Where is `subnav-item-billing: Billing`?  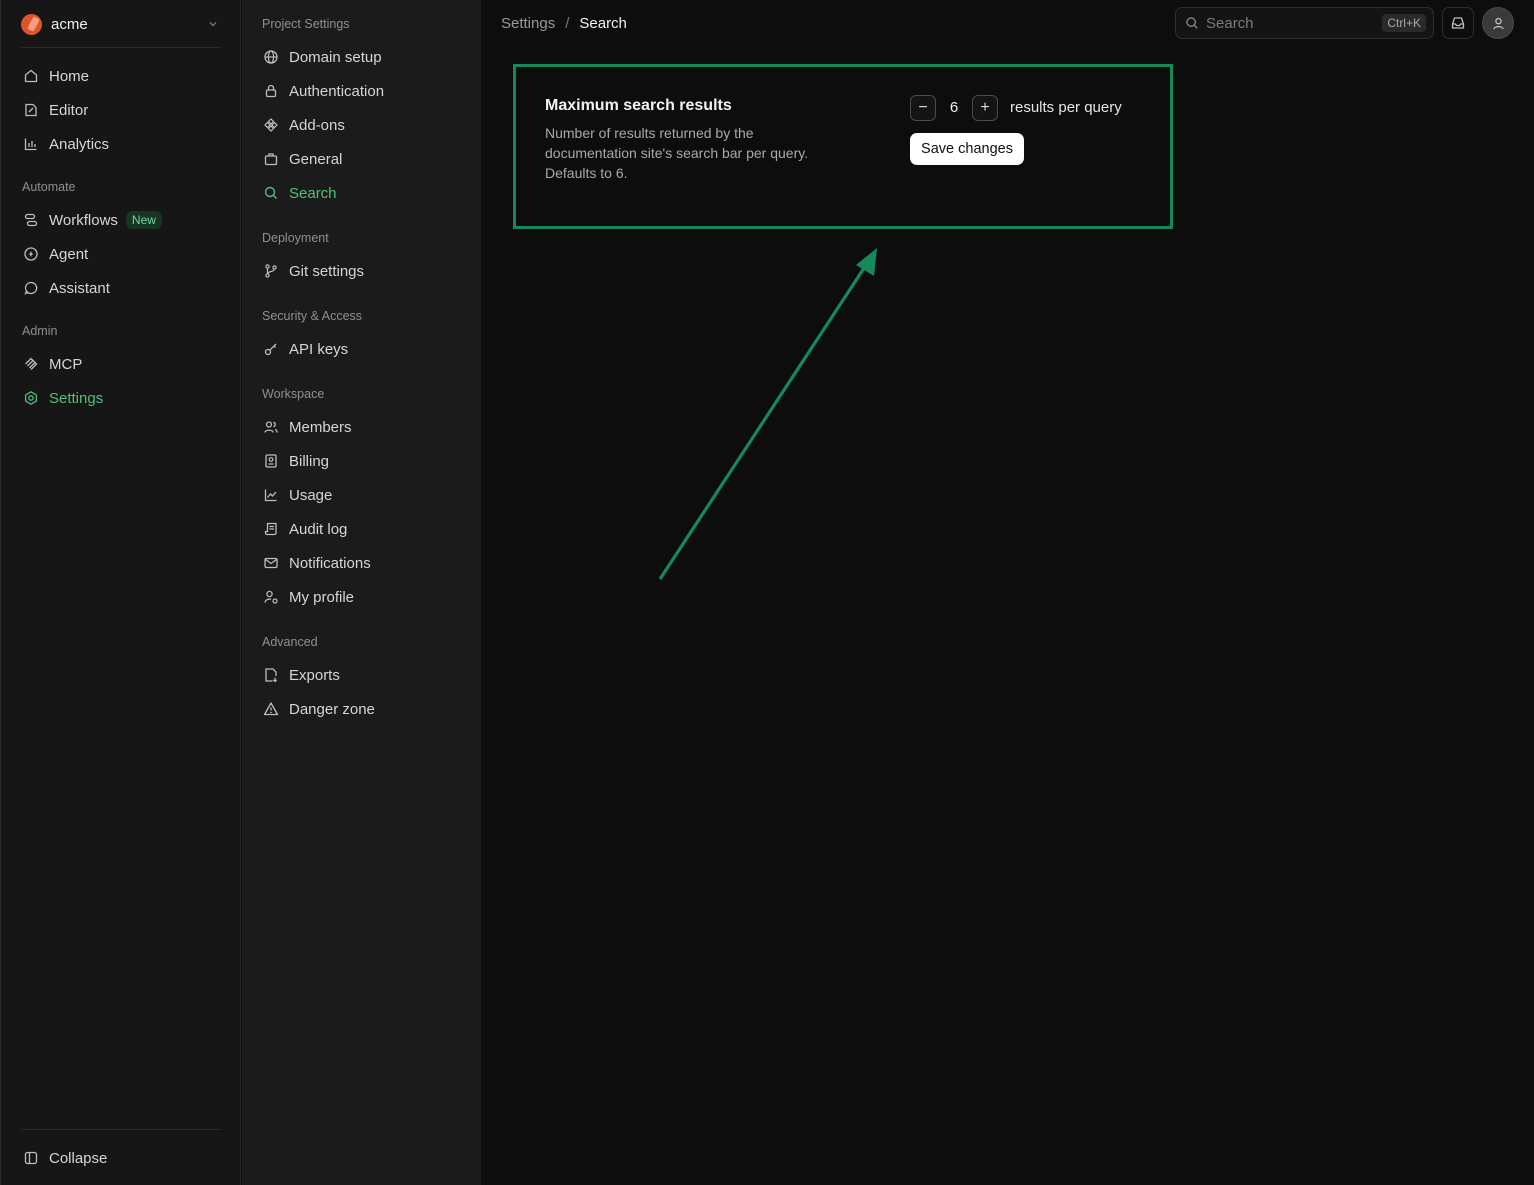
subnav-item-billing: Billing is located at coordinates (295, 461).